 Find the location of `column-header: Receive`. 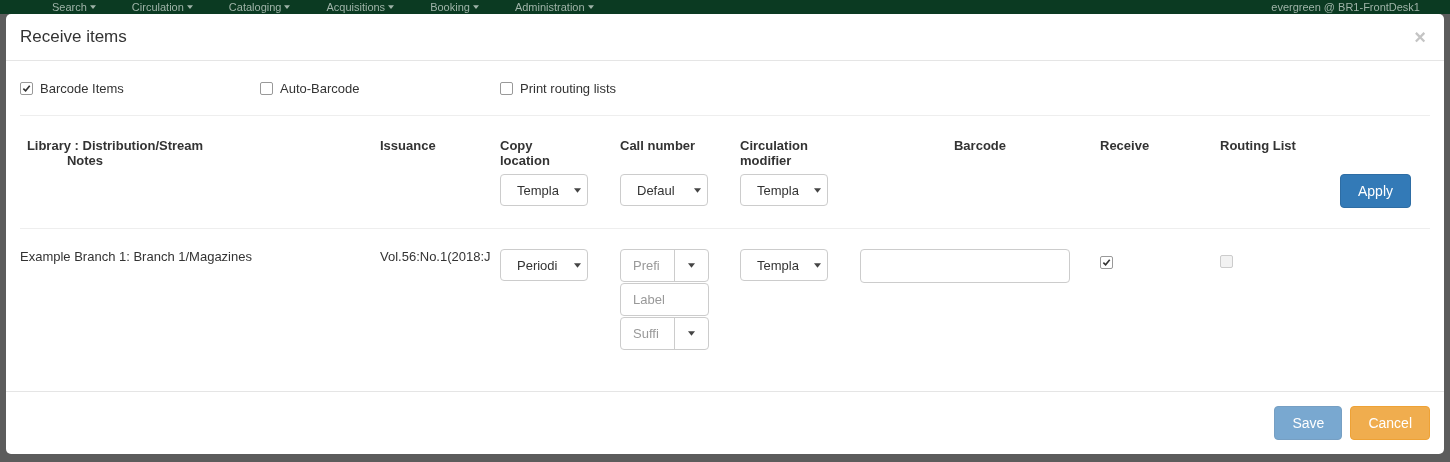

column-header: Receive is located at coordinates (1125, 145).